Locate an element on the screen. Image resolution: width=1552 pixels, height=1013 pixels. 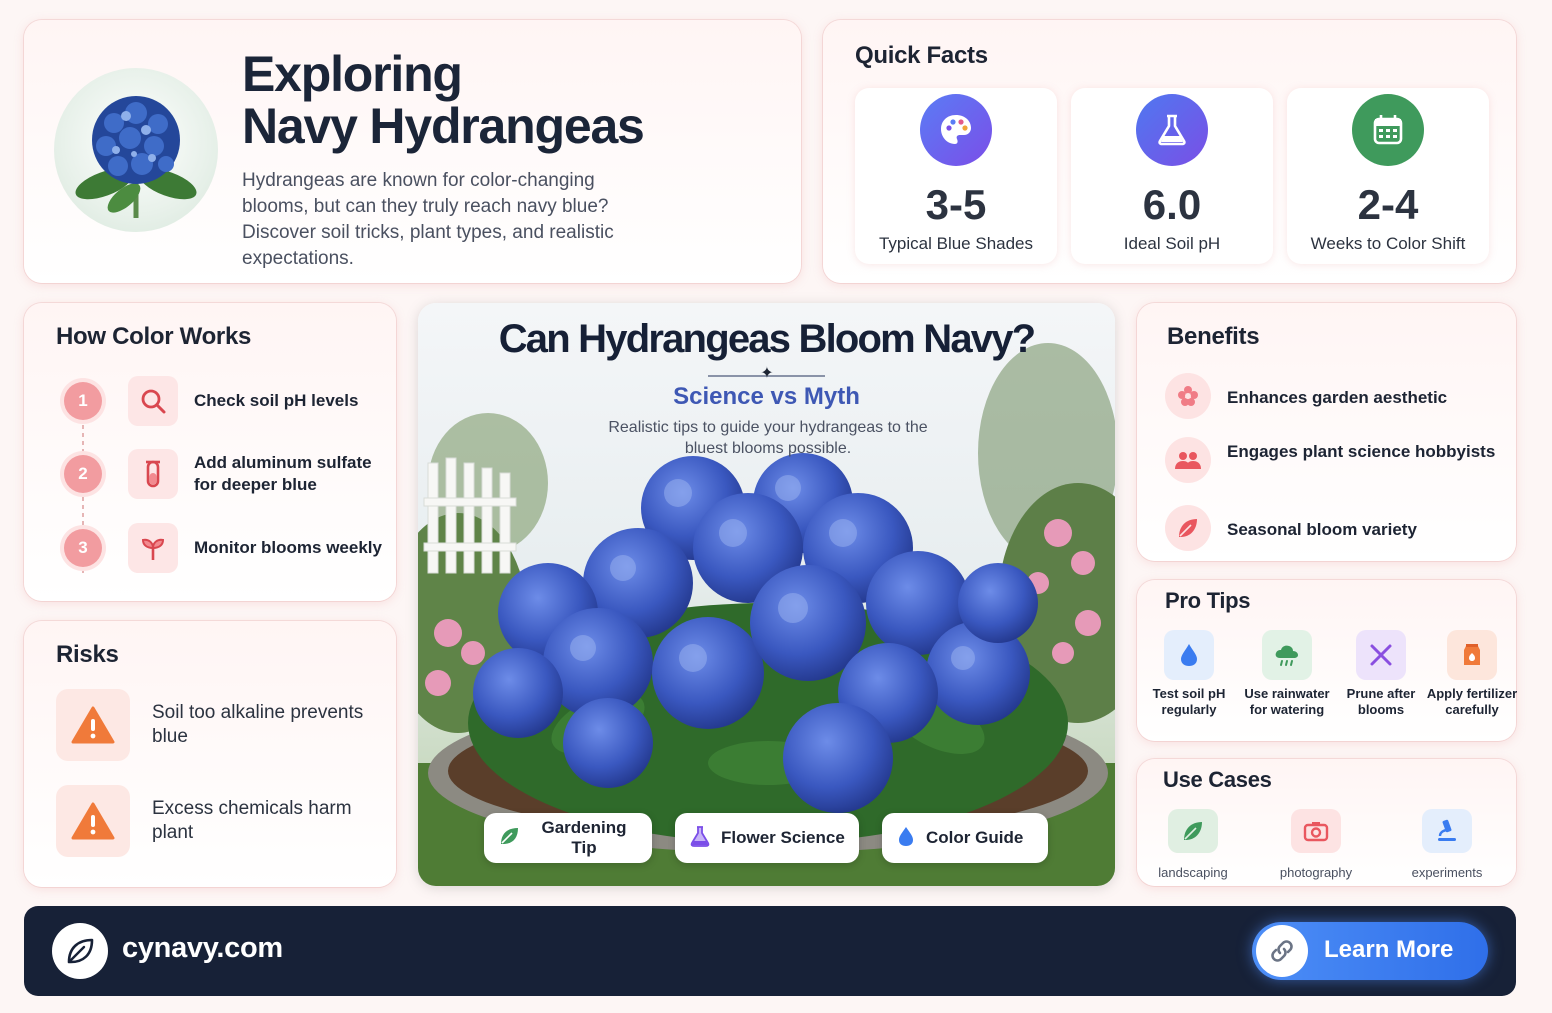
feature-subtitle: Science vs Myth is located at coordinates (766, 396).